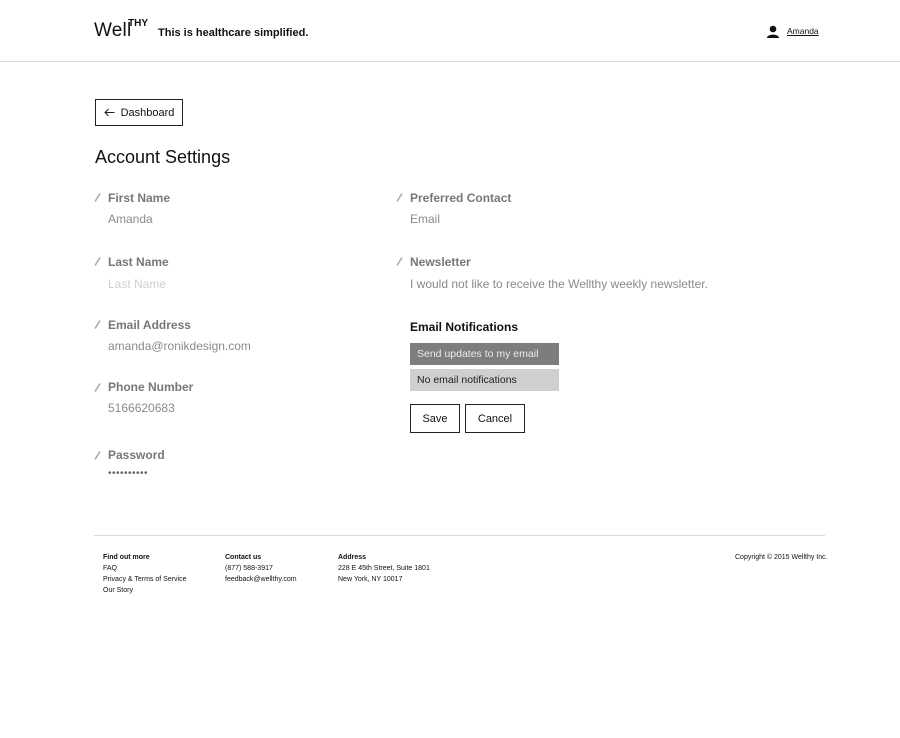 The width and height of the screenshot is (900, 738). I want to click on user-icon, so click(773, 31).